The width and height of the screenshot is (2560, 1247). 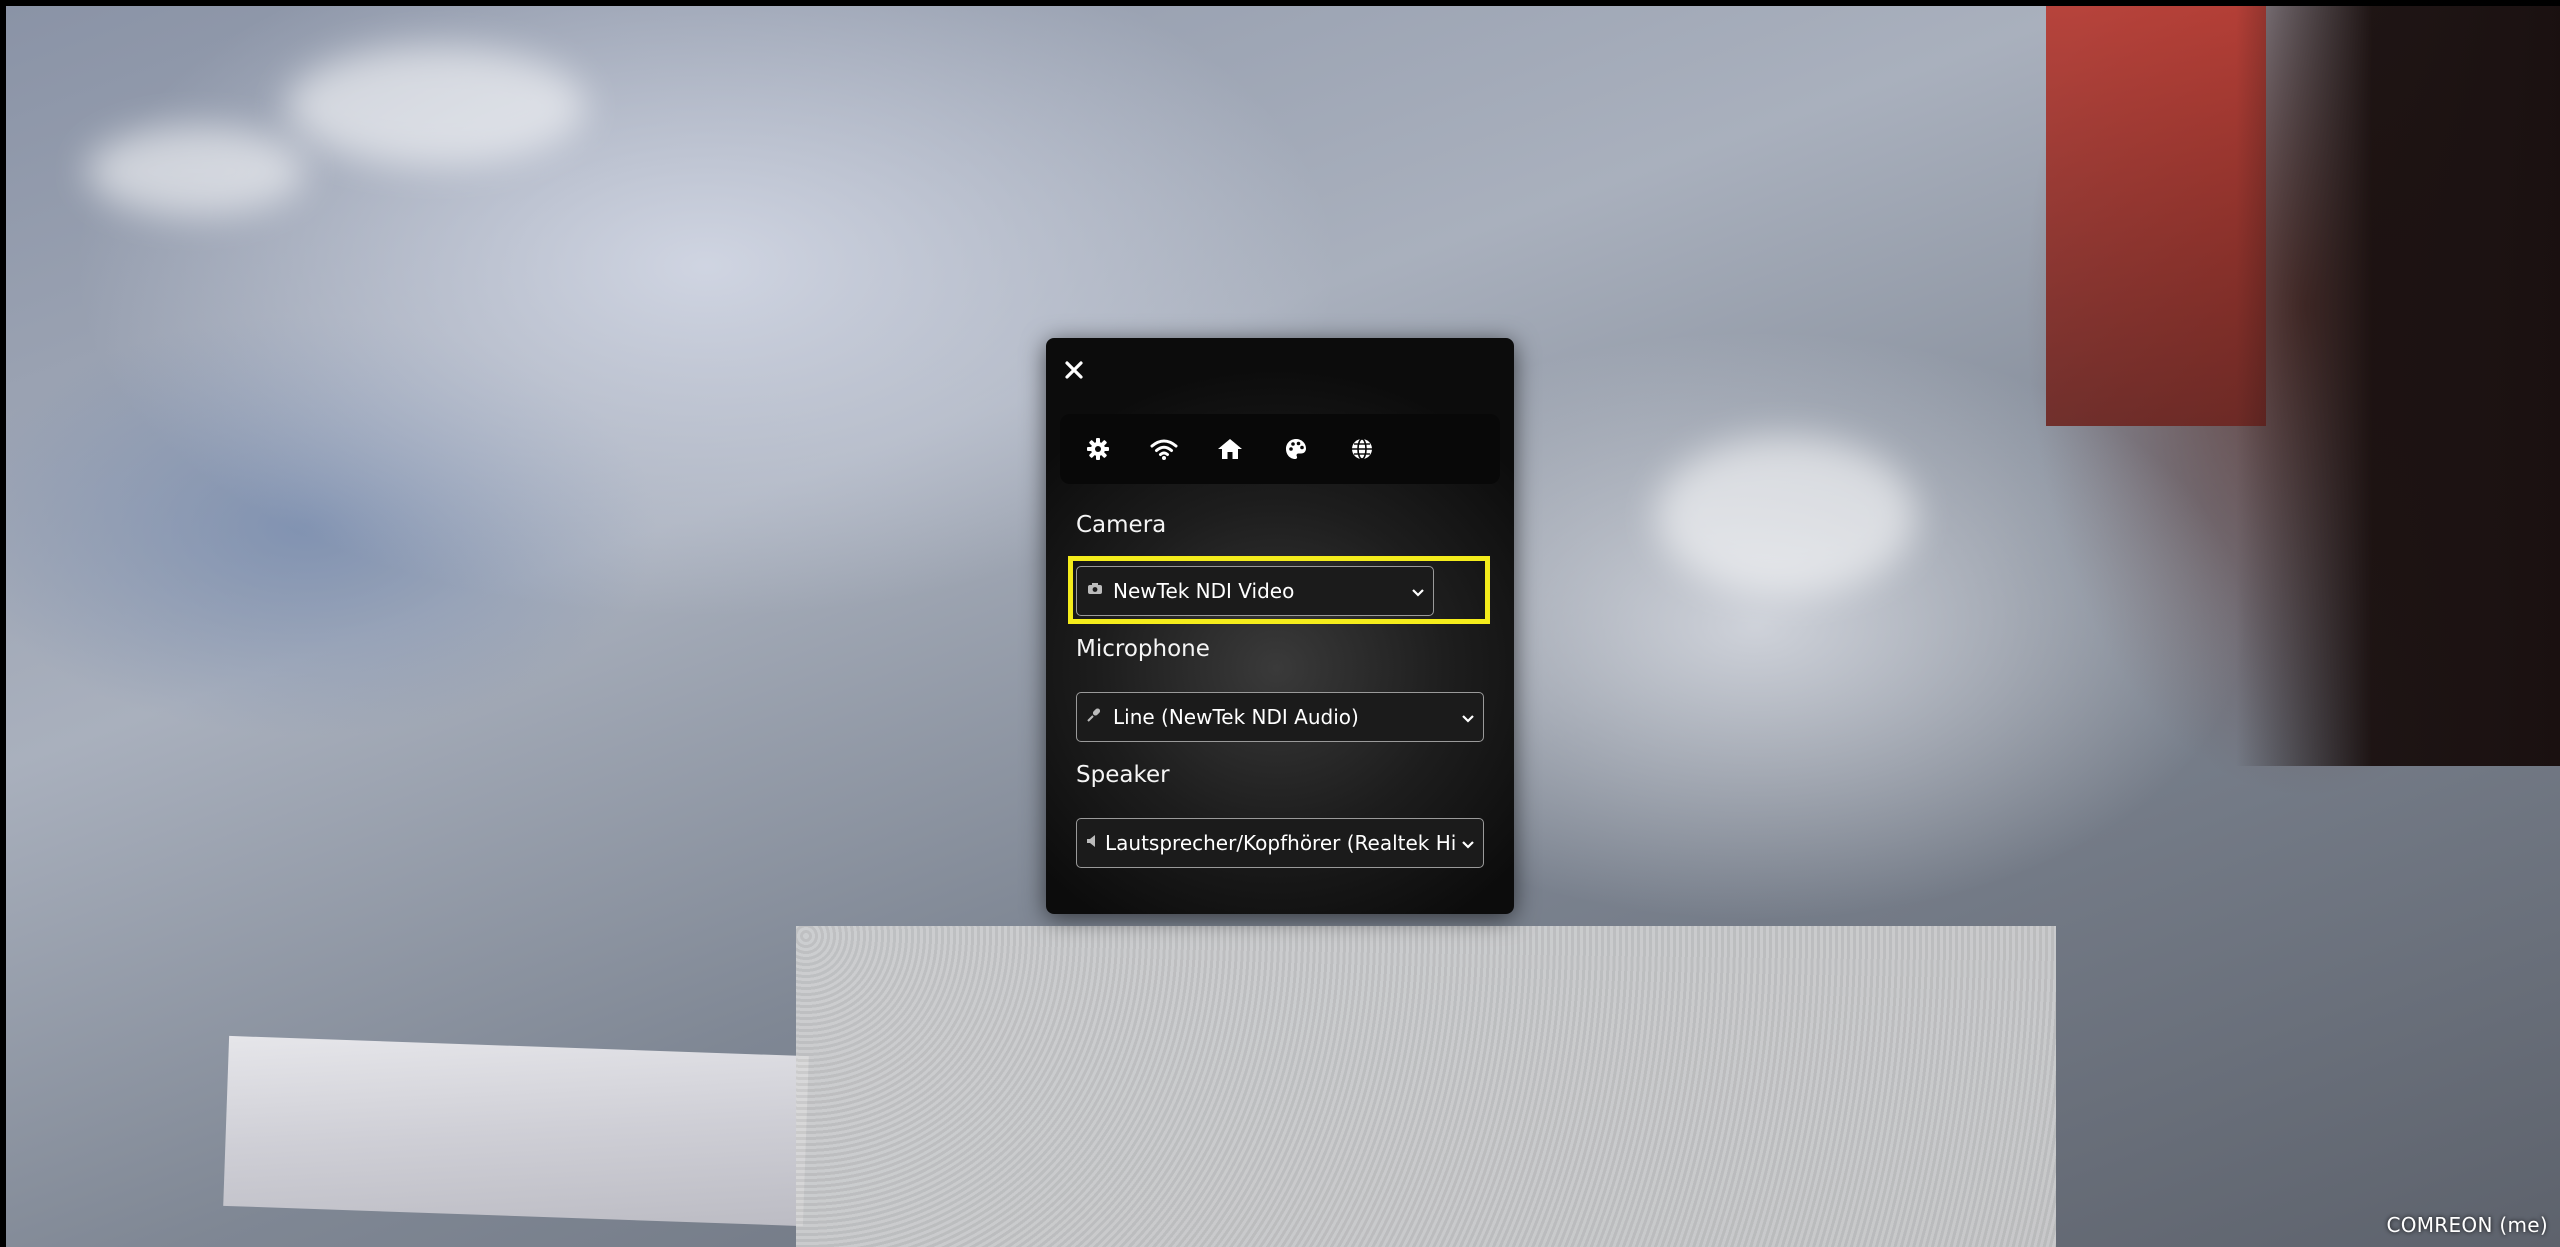 I want to click on background-foam, so click(x=1426, y=1086).